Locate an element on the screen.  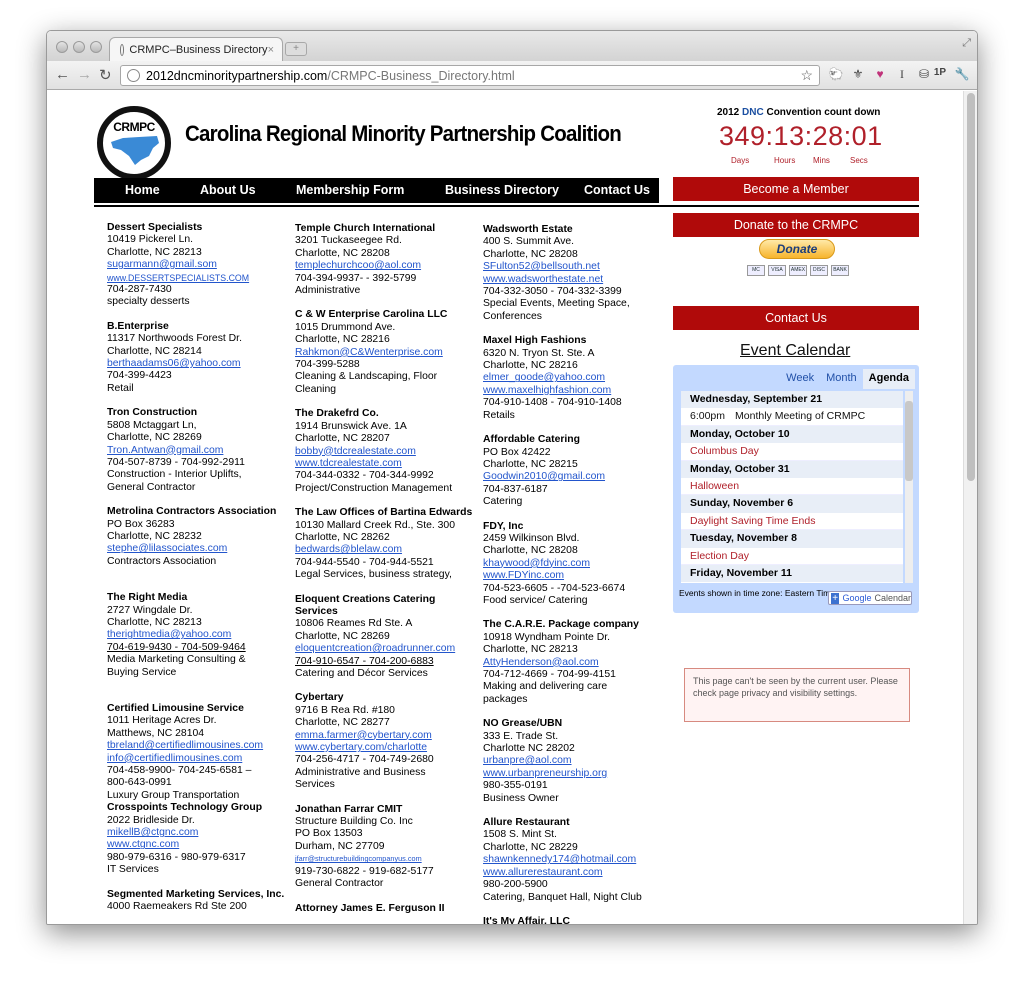
agenda-event-title: Monthly Meeting of CRMPC is located at coordinates (800, 416).